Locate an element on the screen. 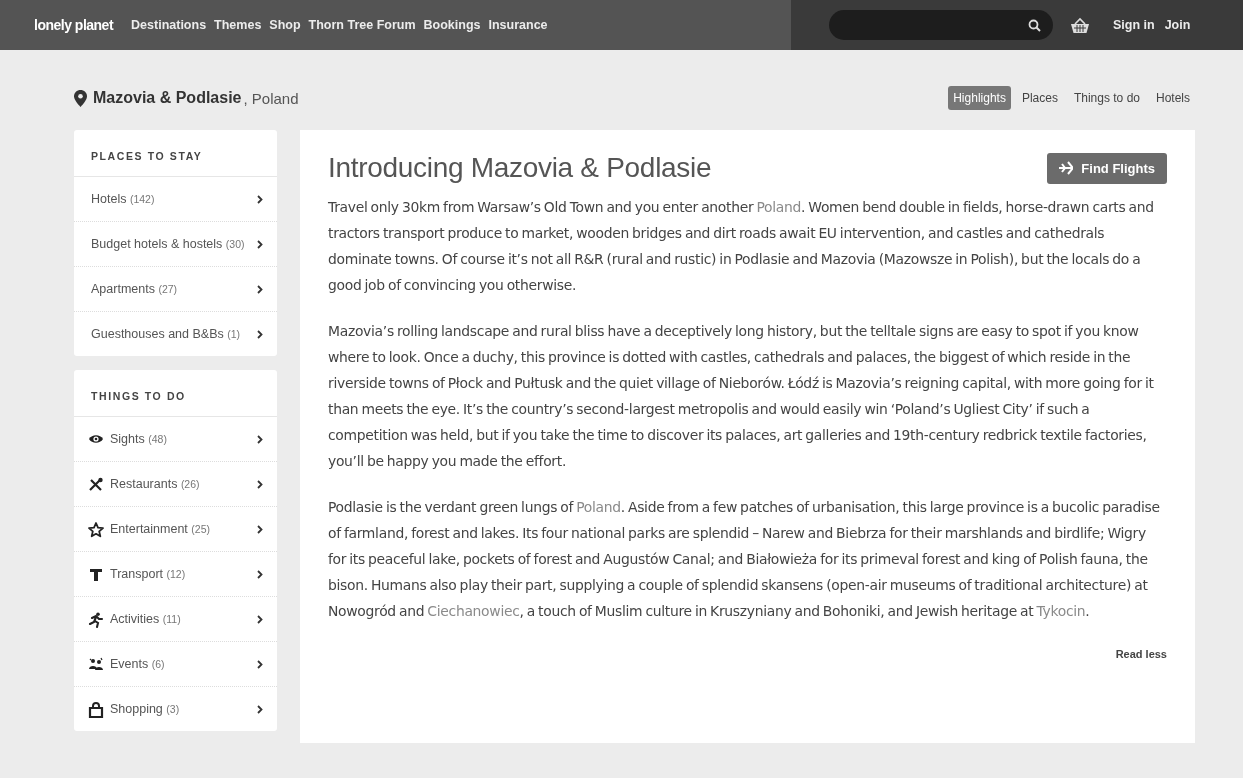 Image resolution: width=1243 pixels, height=778 pixels. read-less-link: Read less is located at coordinates (1141, 654).